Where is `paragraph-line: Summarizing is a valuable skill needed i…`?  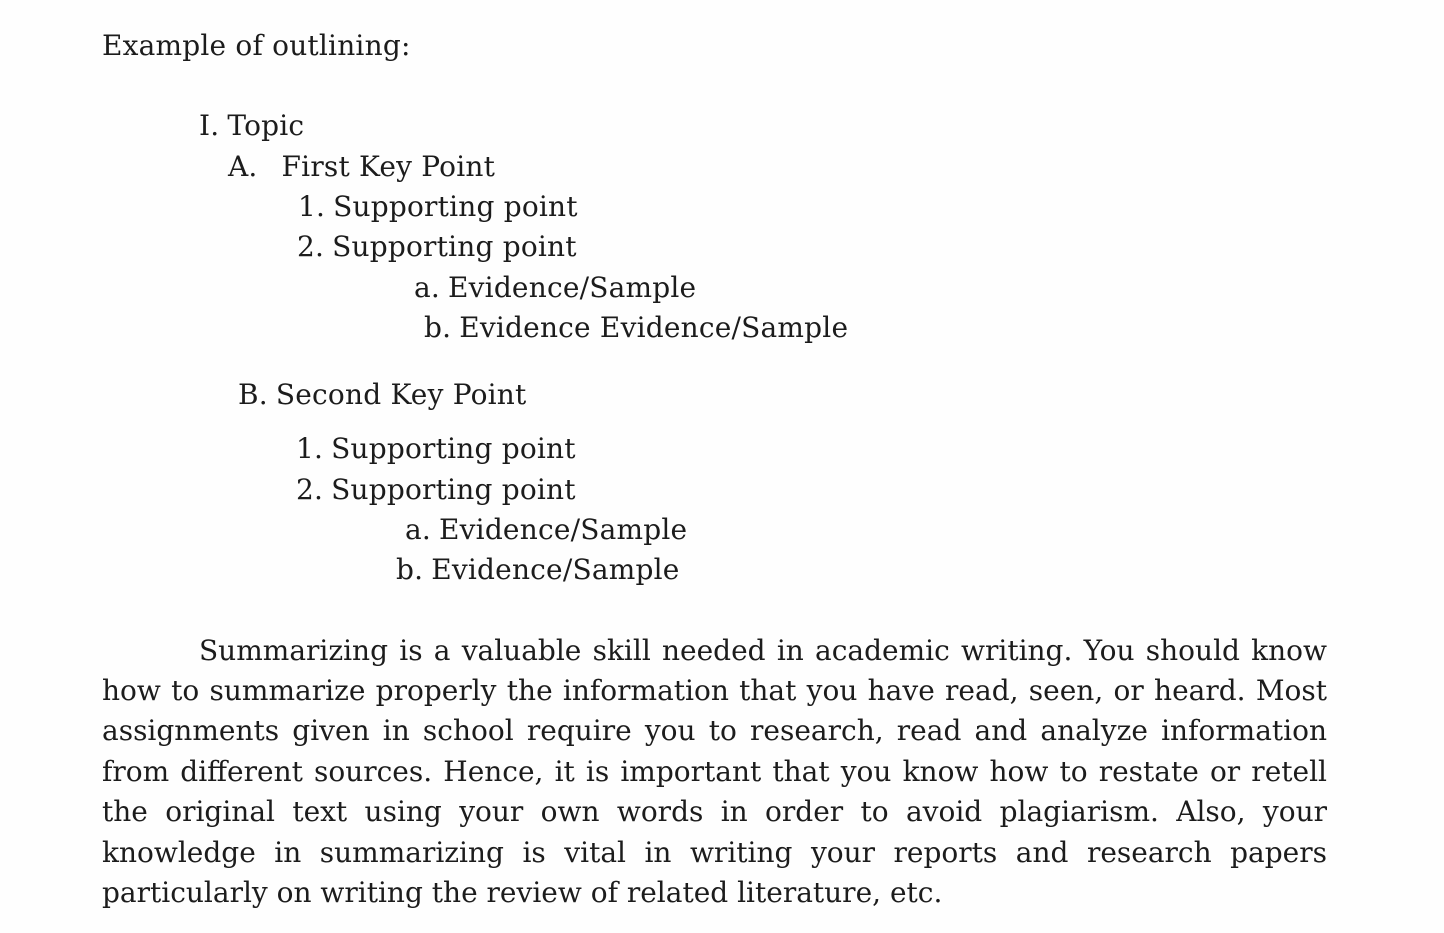 paragraph-line: Summarizing is a valuable skill needed i… is located at coordinates (763, 650).